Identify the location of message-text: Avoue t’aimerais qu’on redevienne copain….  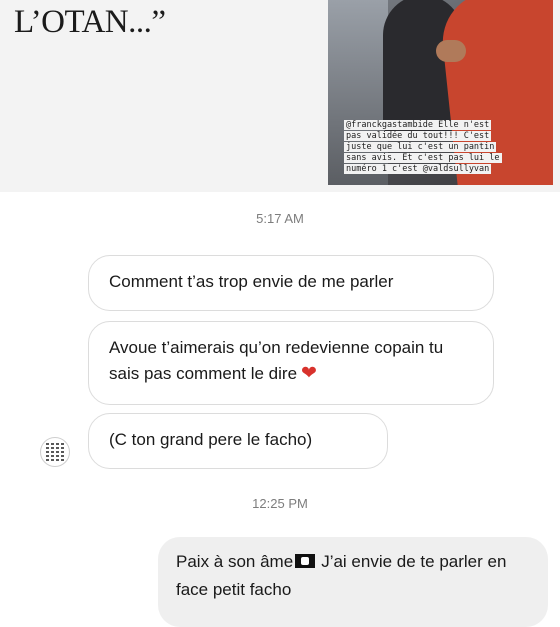
(276, 360).